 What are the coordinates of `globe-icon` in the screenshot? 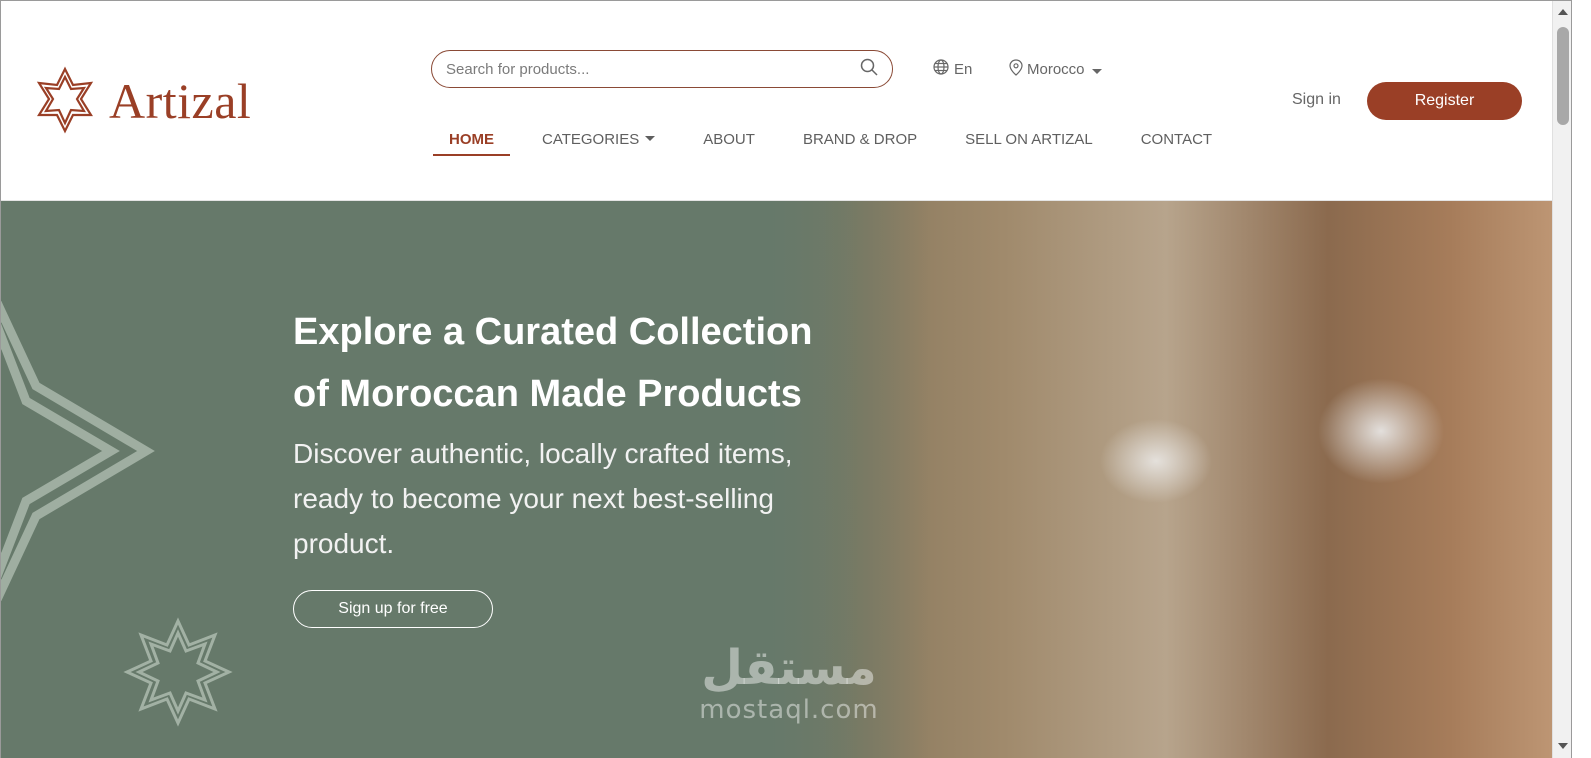 It's located at (941, 69).